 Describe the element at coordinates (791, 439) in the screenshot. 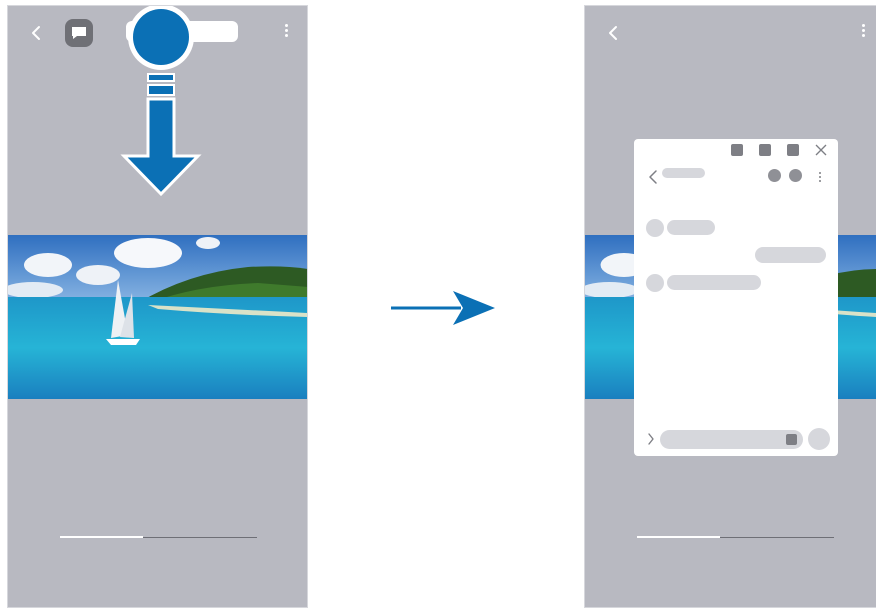

I see `emoji-icon` at that location.